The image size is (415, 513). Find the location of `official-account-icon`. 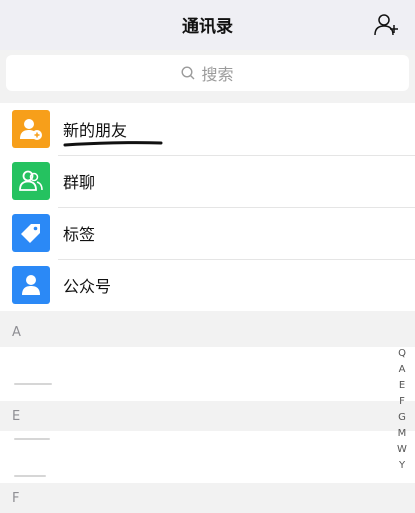

official-account-icon is located at coordinates (31, 285).